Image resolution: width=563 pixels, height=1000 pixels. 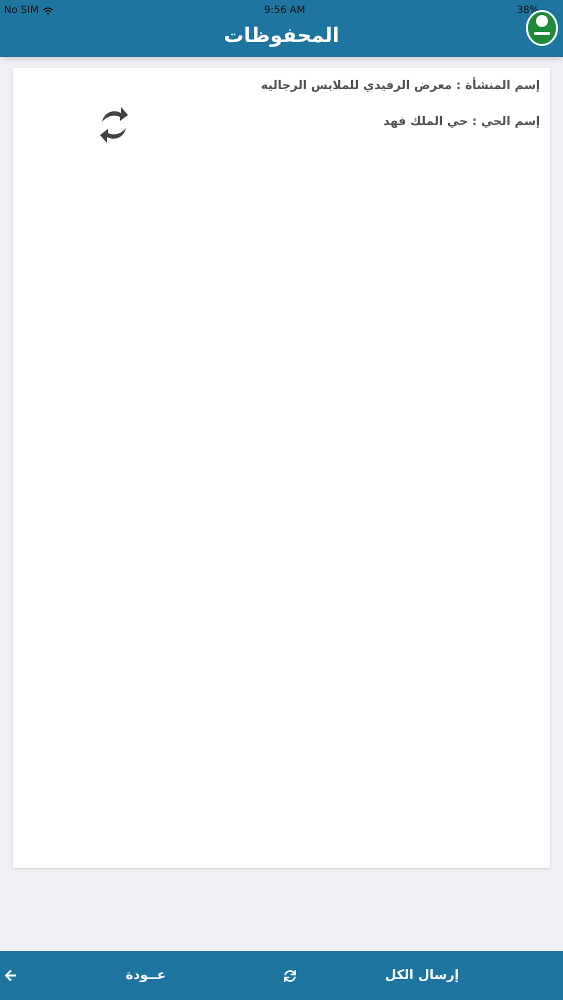 What do you see at coordinates (10, 975) in the screenshot?
I see `back-arrow-icon` at bounding box center [10, 975].